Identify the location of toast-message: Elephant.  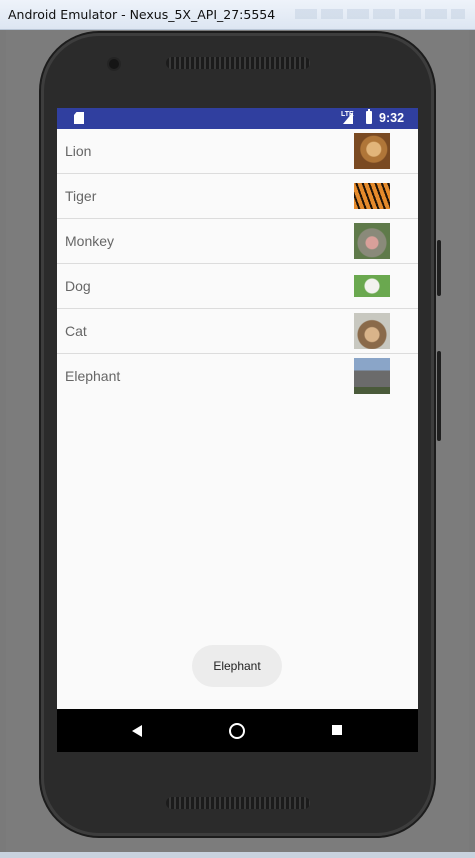
(237, 666).